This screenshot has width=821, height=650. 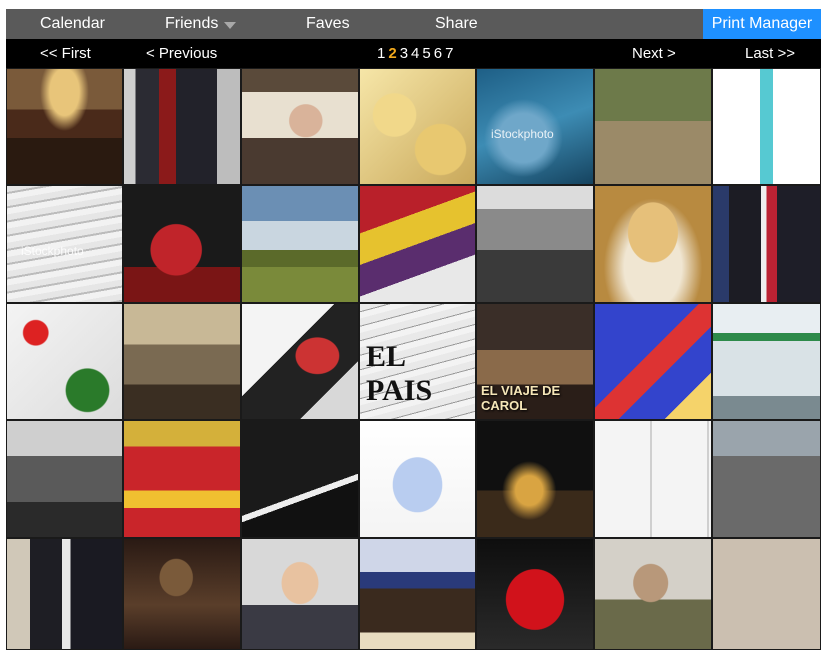 I want to click on cocaine-line-photo, so click(x=300, y=479).